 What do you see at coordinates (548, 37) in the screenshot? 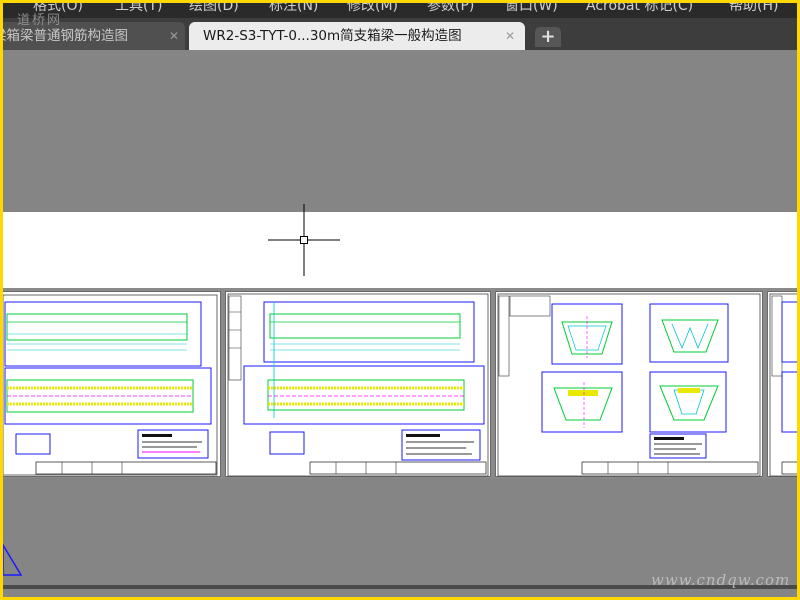
I see `new-tab-button: +` at bounding box center [548, 37].